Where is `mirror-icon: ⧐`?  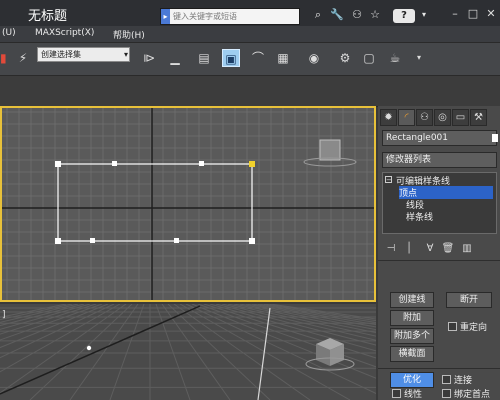
mirror-icon: ⧐ is located at coordinates (149, 58).